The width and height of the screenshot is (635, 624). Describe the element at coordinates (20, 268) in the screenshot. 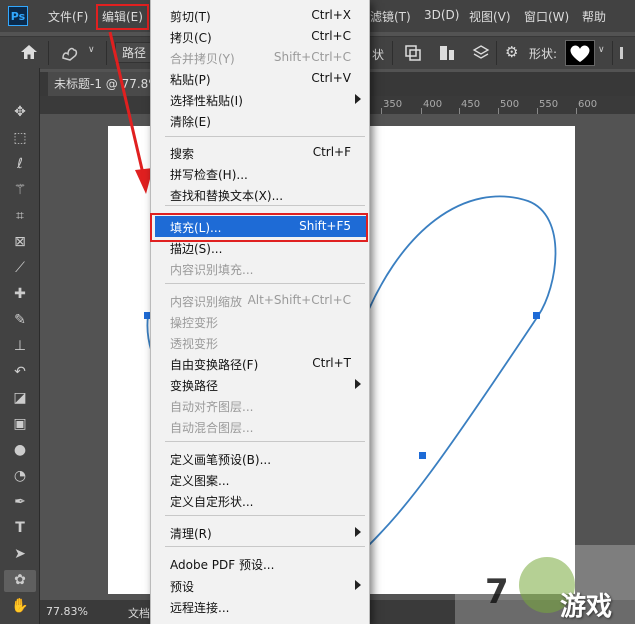

I see `eyedropper-tool-icon: ⟋` at that location.